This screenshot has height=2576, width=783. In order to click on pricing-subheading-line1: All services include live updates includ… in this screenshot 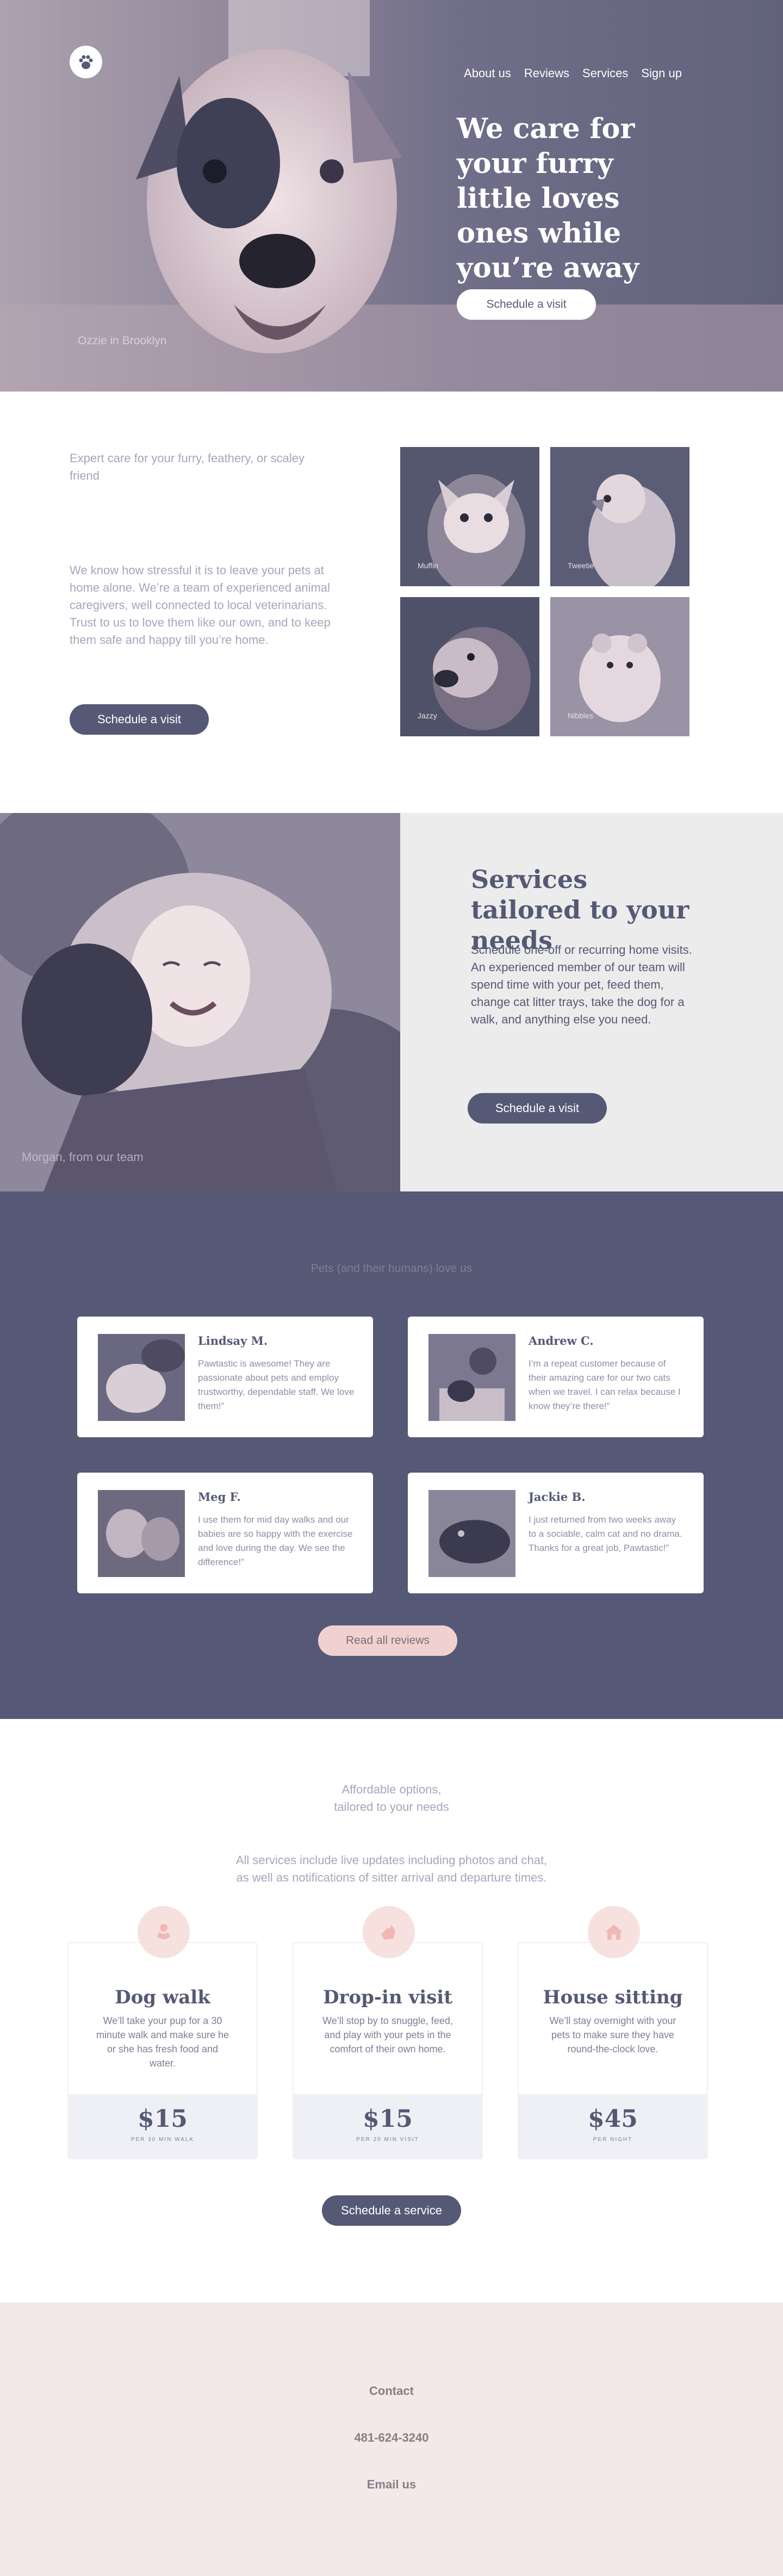, I will do `click(391, 1860)`.